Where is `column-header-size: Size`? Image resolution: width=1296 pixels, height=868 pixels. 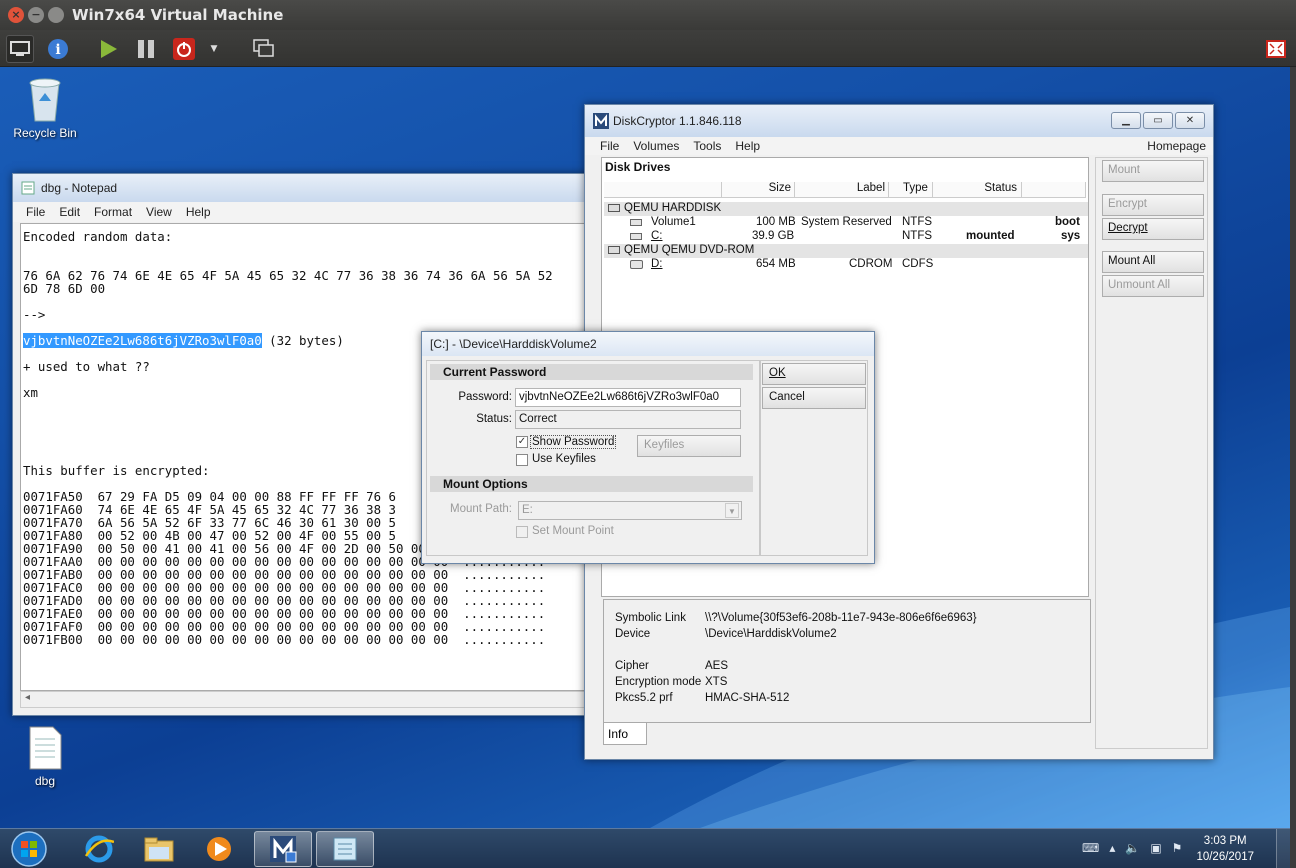 column-header-size: Size is located at coordinates (758, 190).